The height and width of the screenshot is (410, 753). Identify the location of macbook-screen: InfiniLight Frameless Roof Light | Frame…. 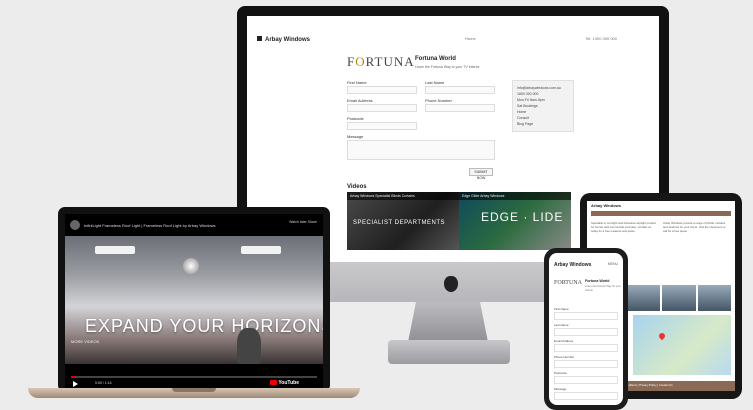
(194, 301).